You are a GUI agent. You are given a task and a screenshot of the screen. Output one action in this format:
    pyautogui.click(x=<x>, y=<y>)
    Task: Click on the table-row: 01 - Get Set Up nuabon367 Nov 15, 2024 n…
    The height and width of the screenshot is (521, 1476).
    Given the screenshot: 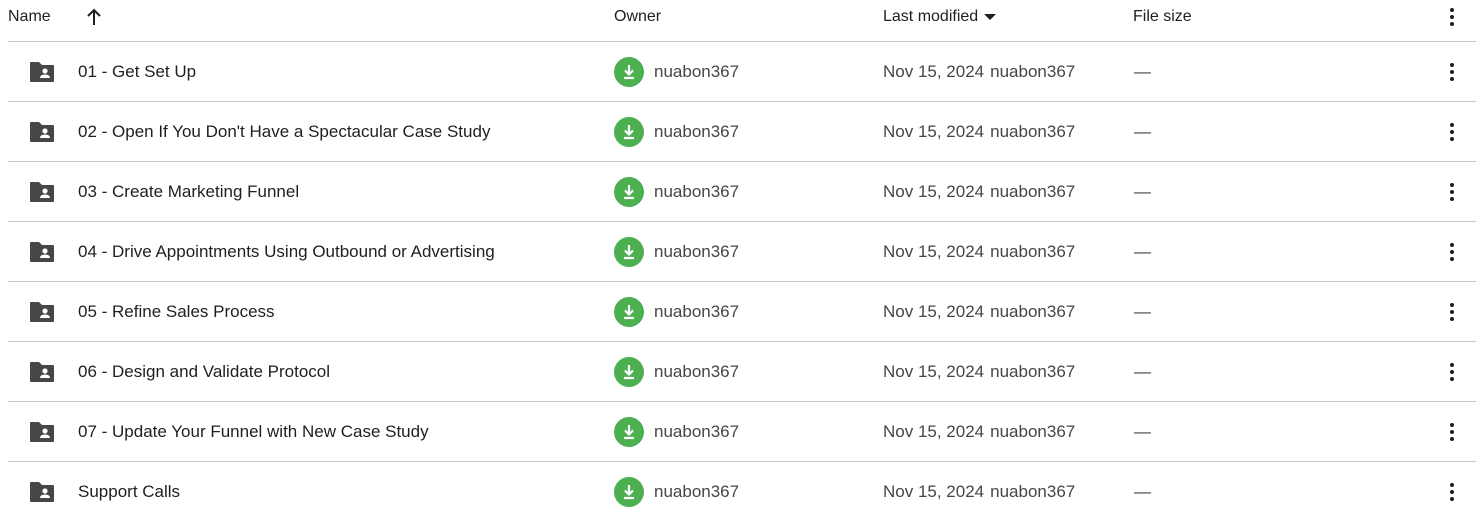 What is the action you would take?
    pyautogui.click(x=742, y=72)
    